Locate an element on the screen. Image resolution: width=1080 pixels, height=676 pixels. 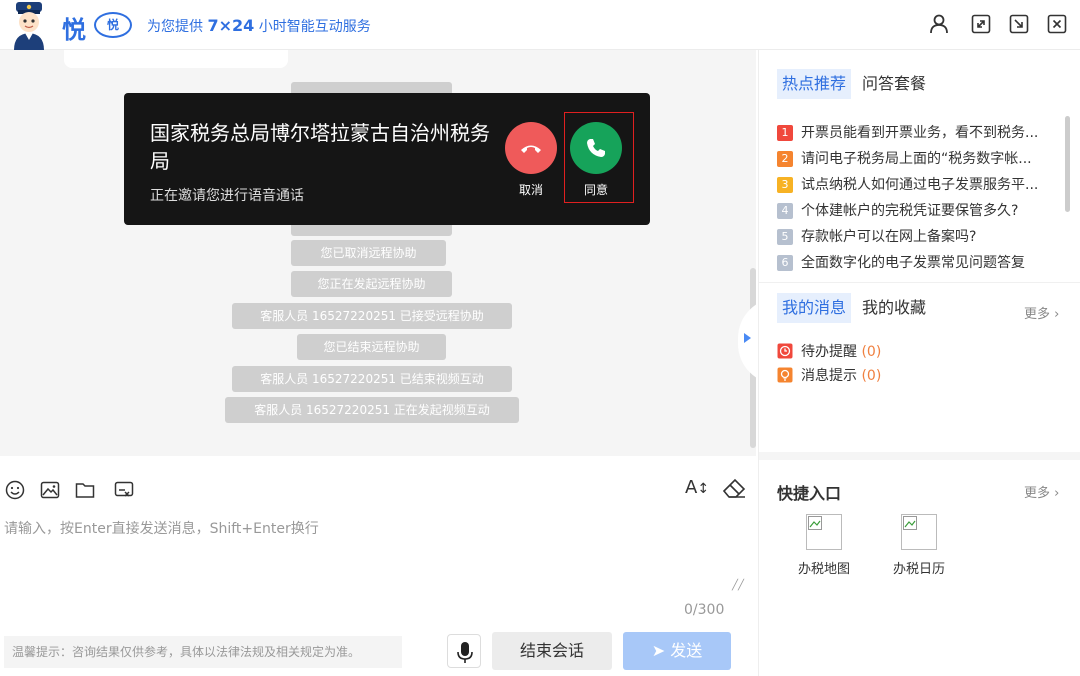
brand-logo: 悦 is located at coordinates (74, 29).